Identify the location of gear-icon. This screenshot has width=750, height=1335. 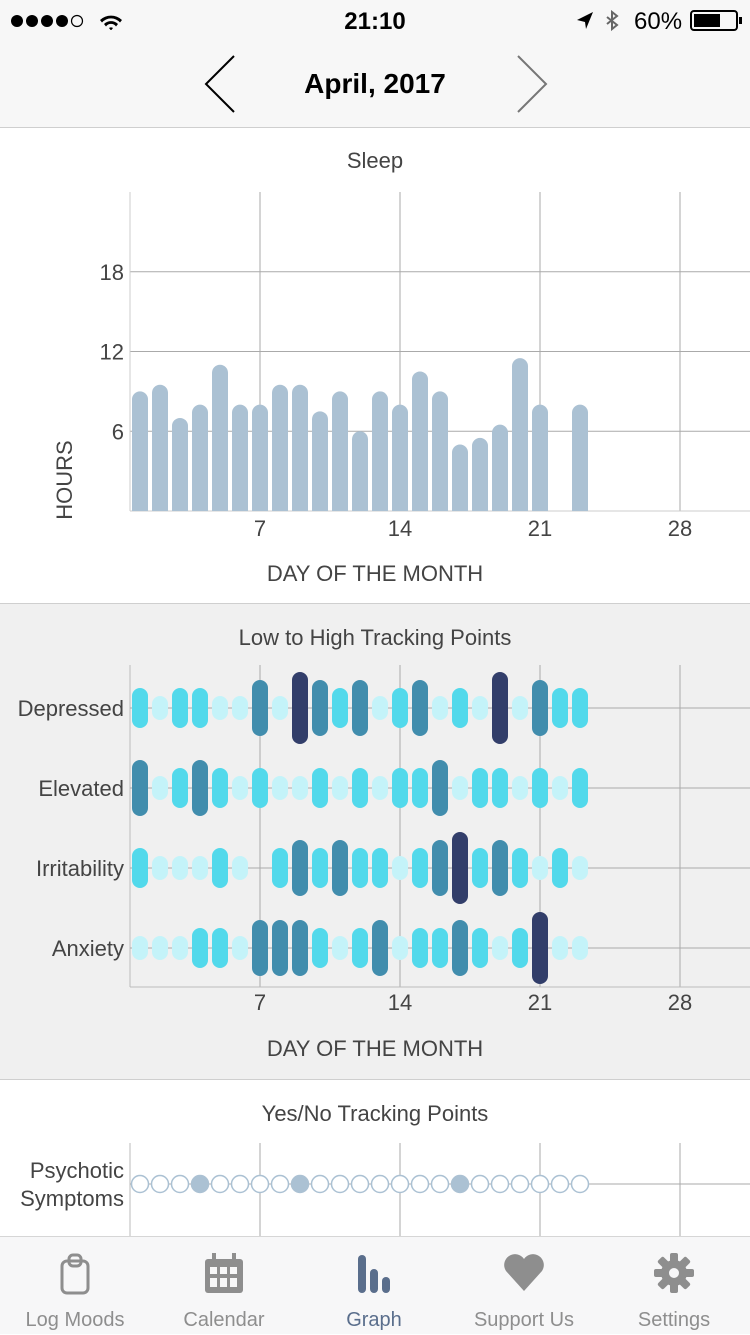
(674, 1273).